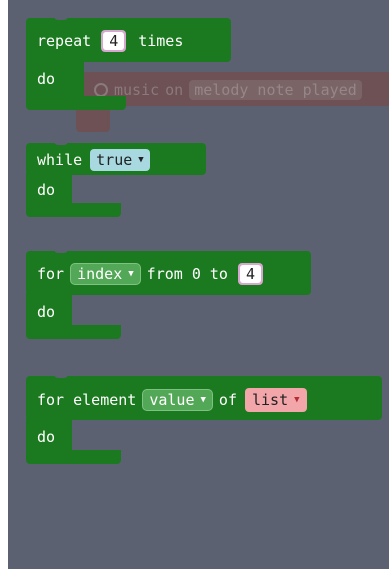 The image size is (389, 569). What do you see at coordinates (73, 210) in the screenshot?
I see `while-block-foot` at bounding box center [73, 210].